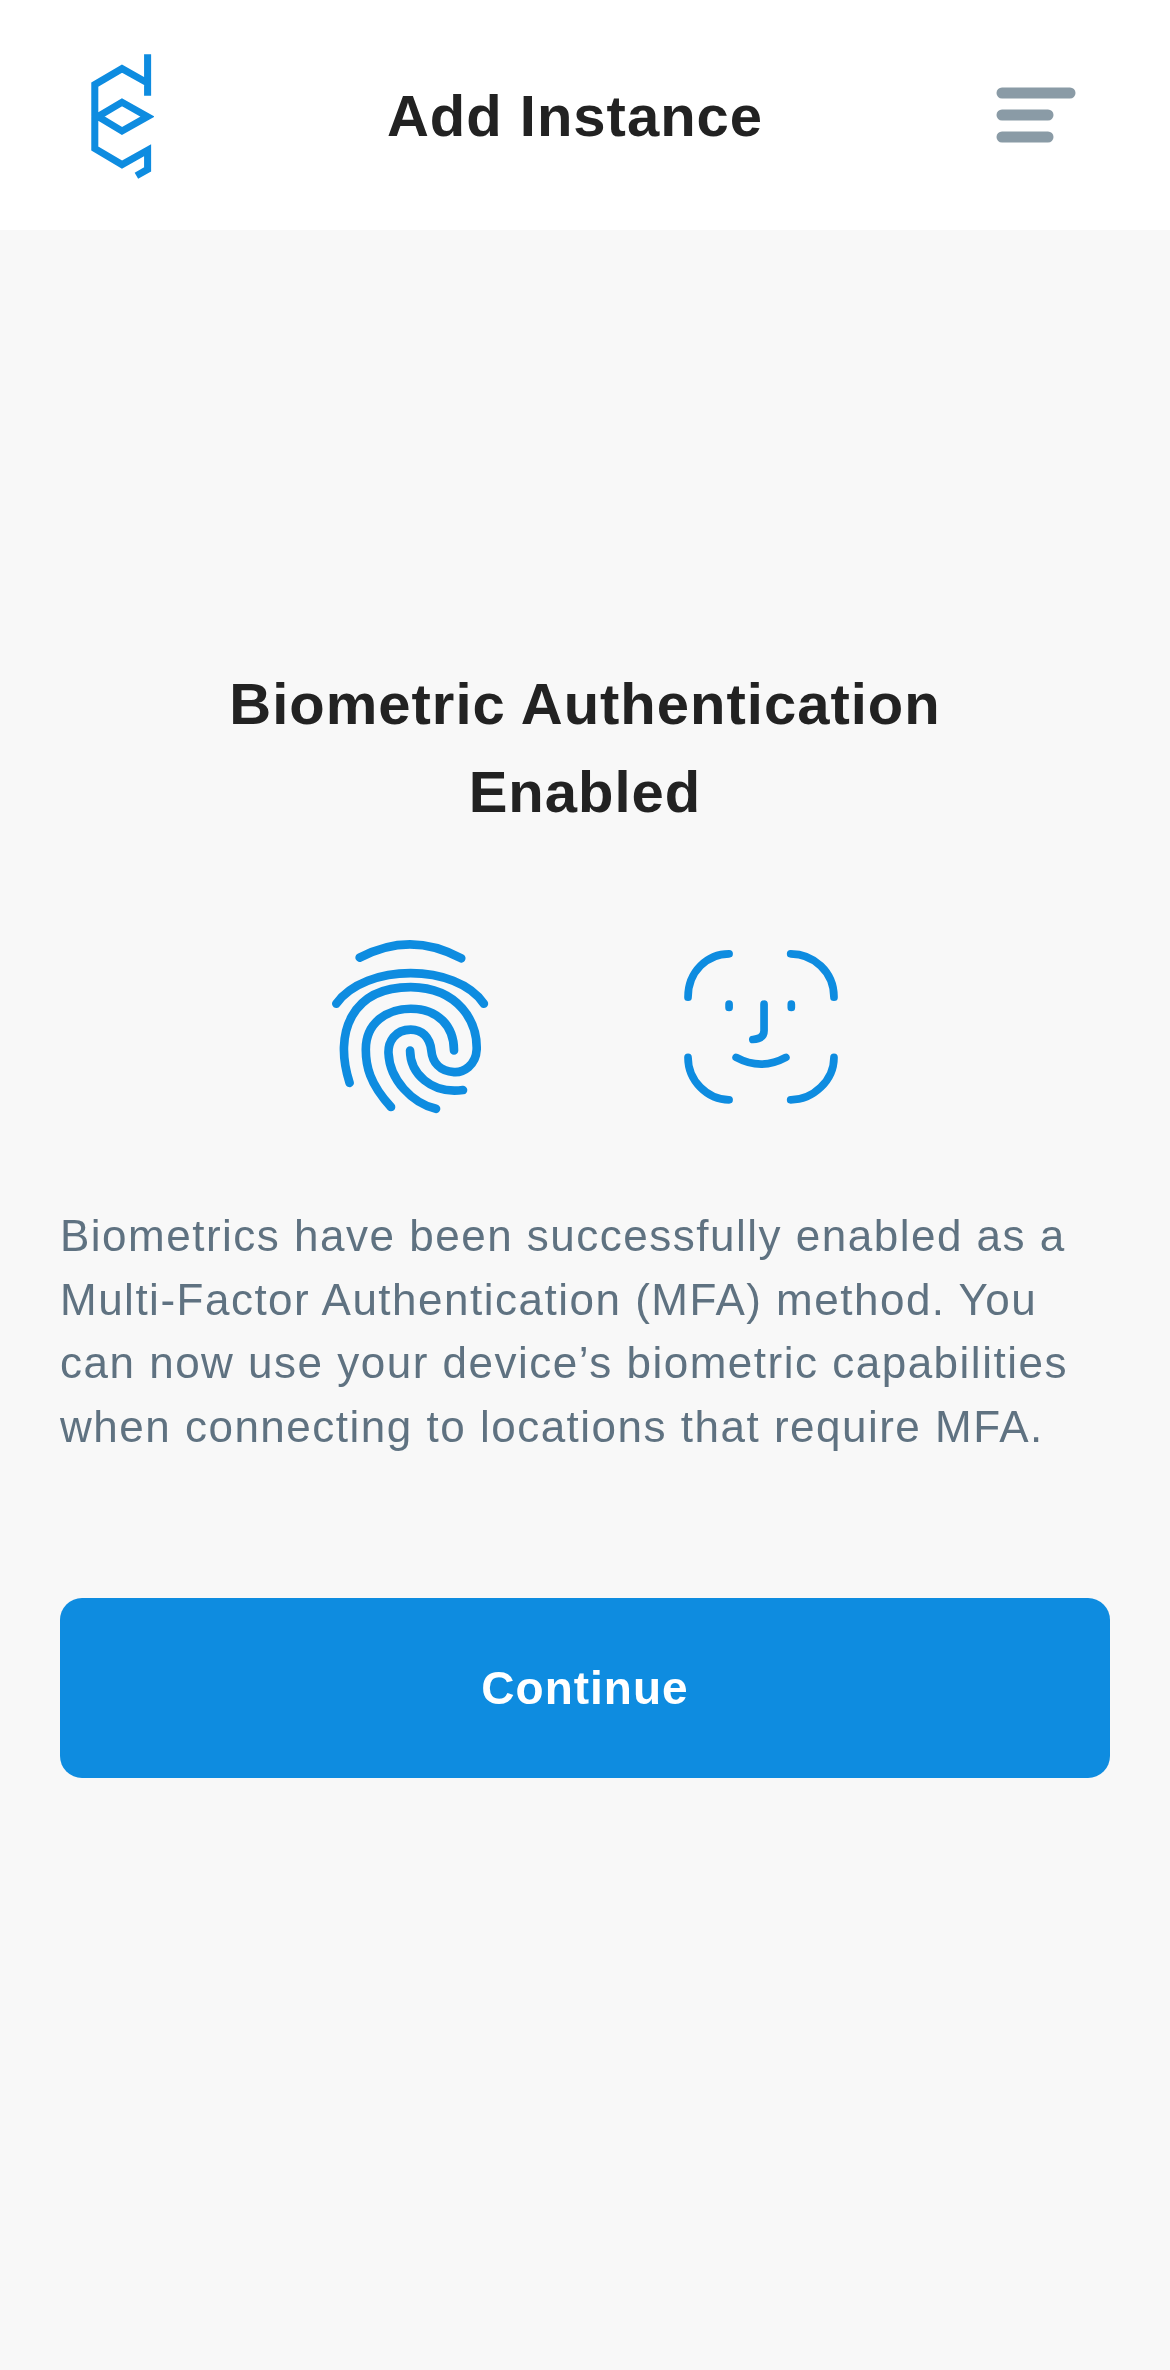  What do you see at coordinates (585, 748) in the screenshot?
I see `heading: Biometric Authentication Enabled` at bounding box center [585, 748].